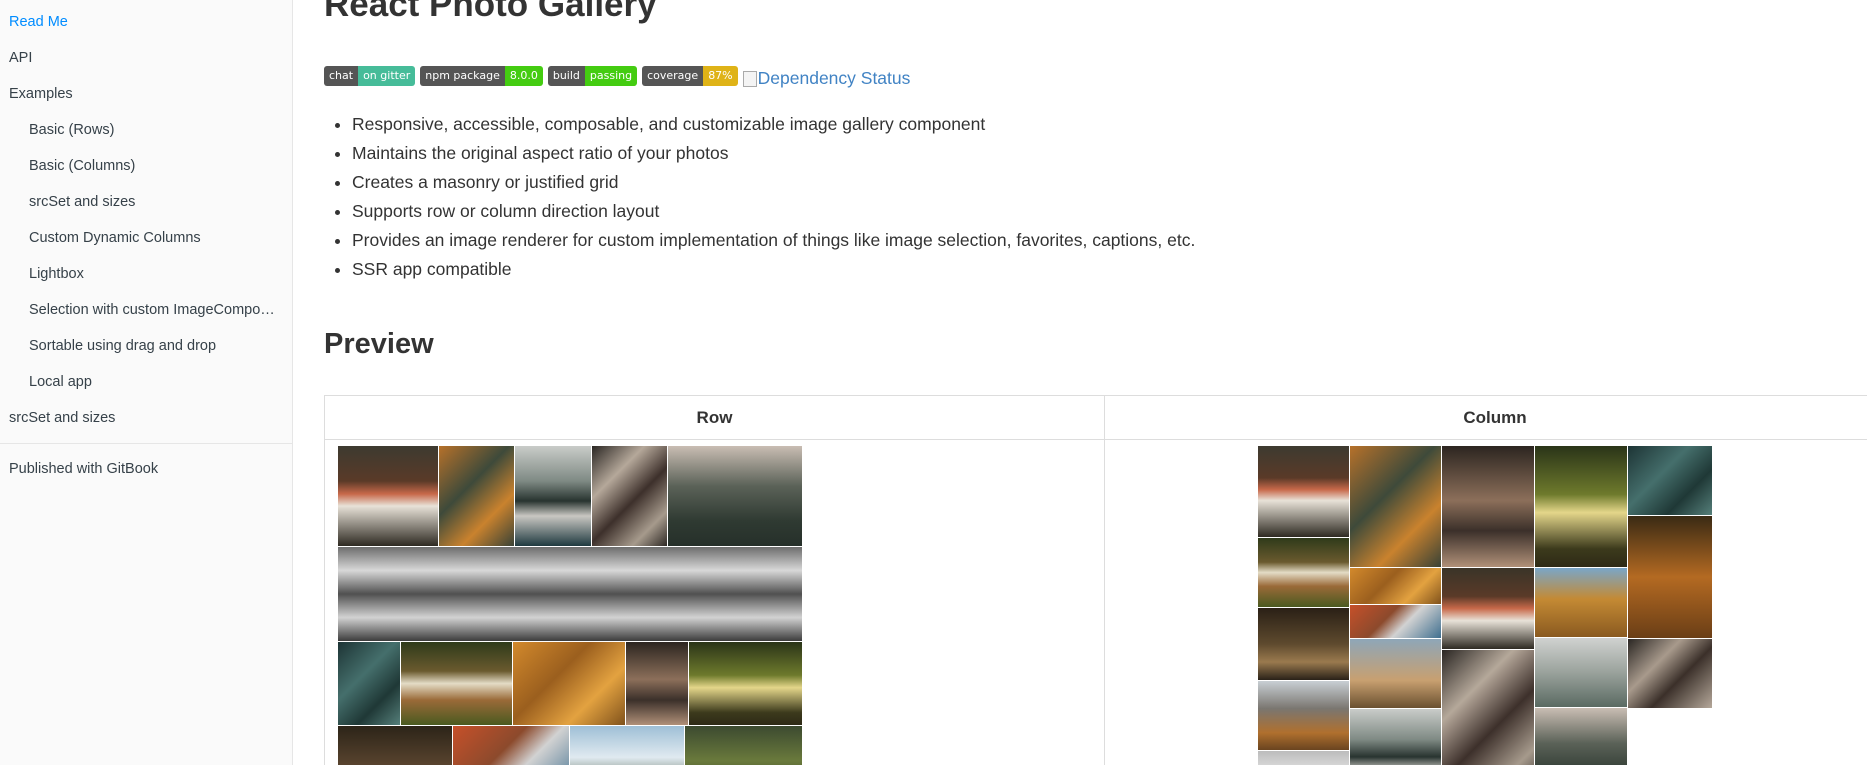 This screenshot has height=765, width=1867. I want to click on column-photo-cloud-peak, so click(1303, 758).